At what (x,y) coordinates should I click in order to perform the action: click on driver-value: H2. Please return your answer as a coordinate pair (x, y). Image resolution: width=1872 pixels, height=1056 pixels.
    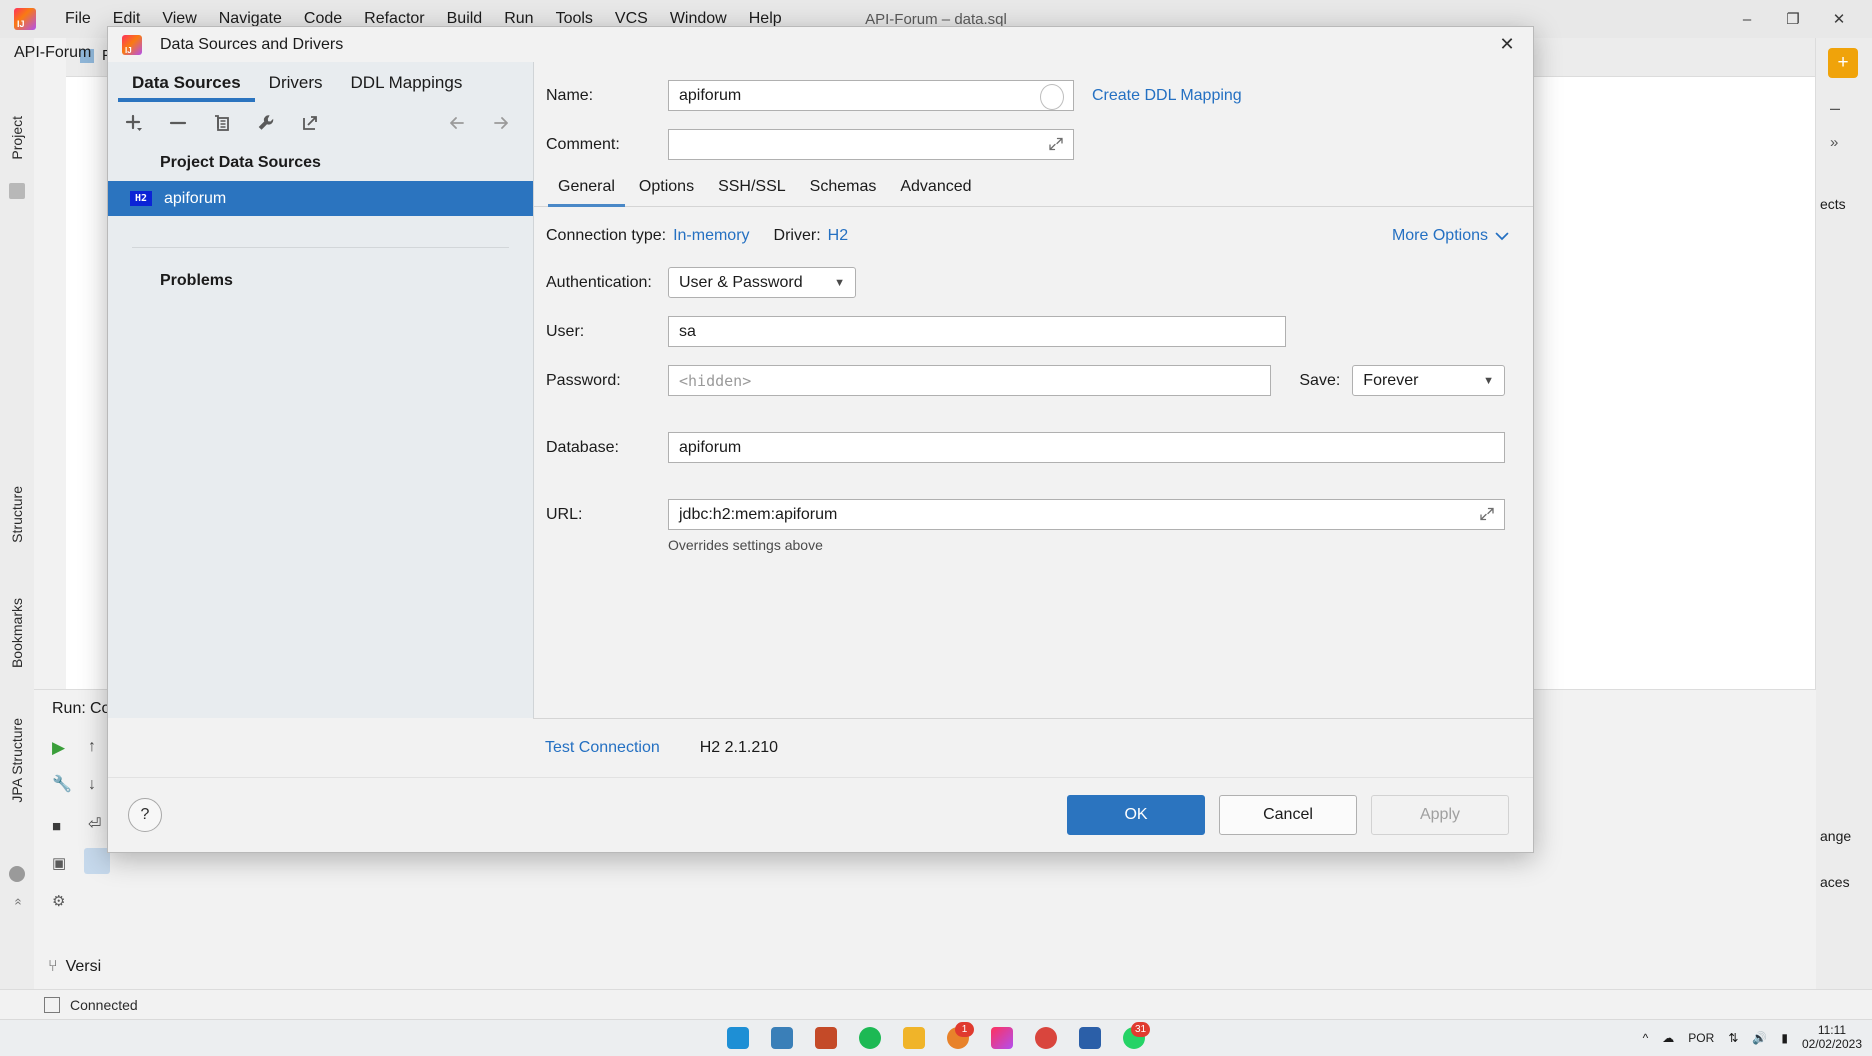
    Looking at the image, I should click on (838, 236).